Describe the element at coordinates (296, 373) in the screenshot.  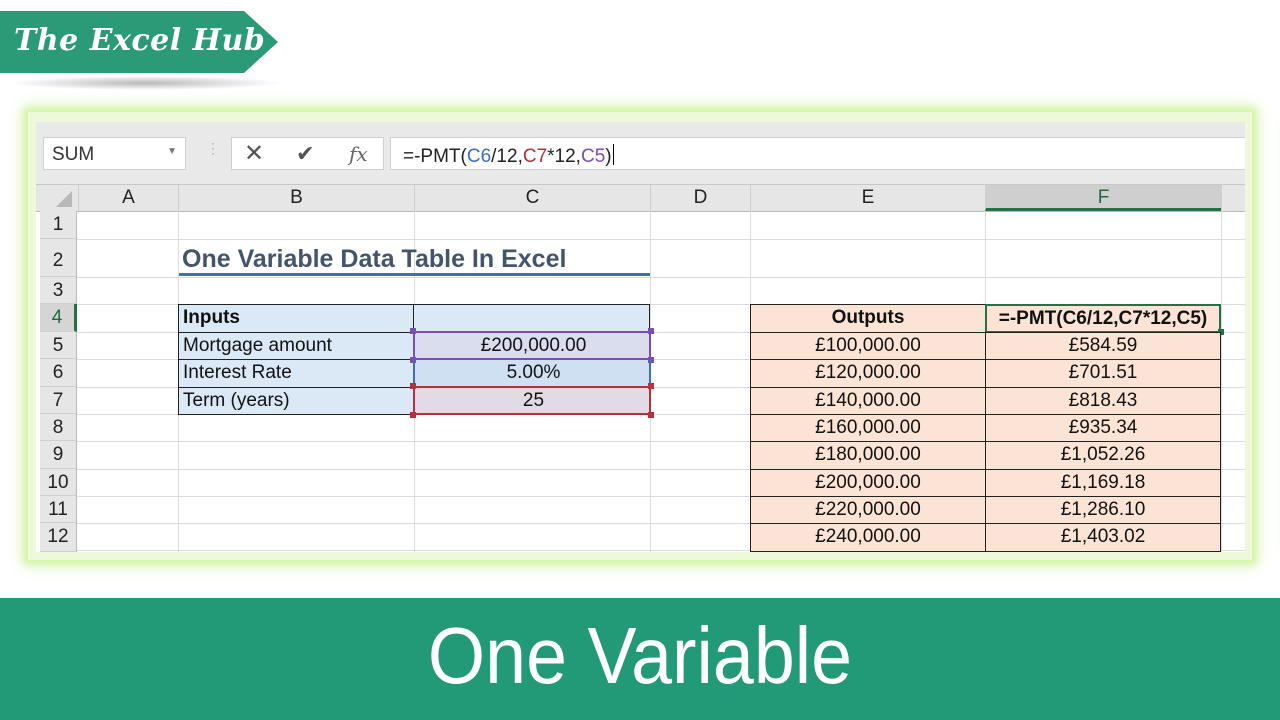
I see `input-label-interest-rate: Interest Rate` at that location.